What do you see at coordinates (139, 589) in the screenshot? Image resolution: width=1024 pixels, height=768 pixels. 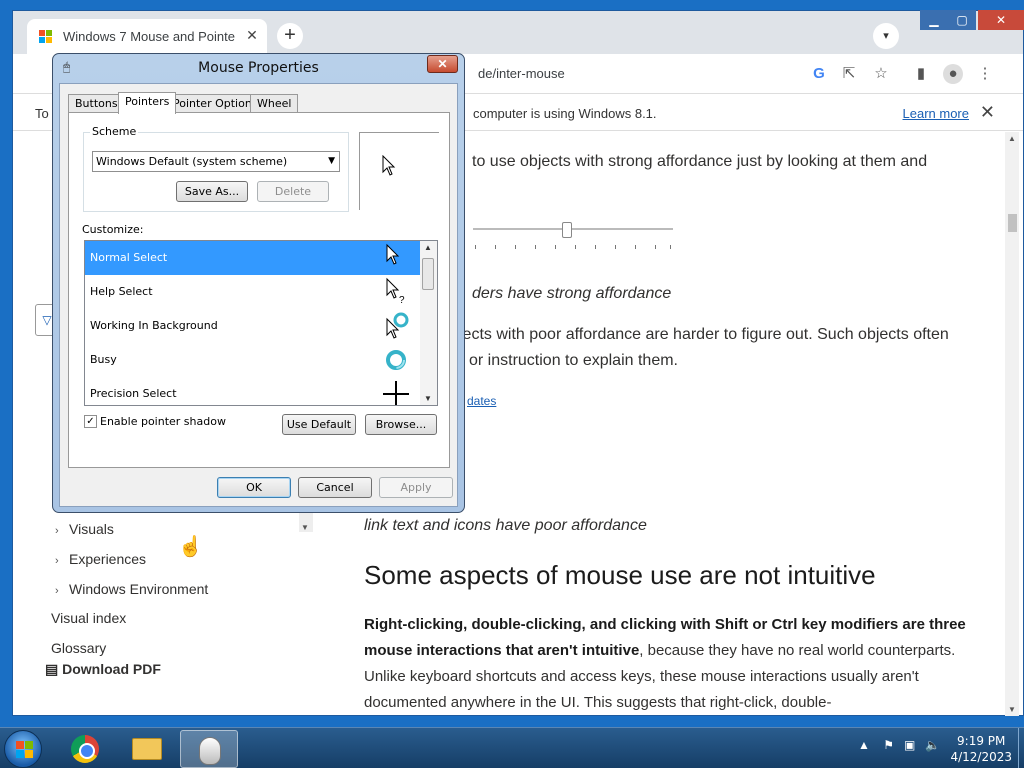 I see `nav-item-label: Windows Environment` at bounding box center [139, 589].